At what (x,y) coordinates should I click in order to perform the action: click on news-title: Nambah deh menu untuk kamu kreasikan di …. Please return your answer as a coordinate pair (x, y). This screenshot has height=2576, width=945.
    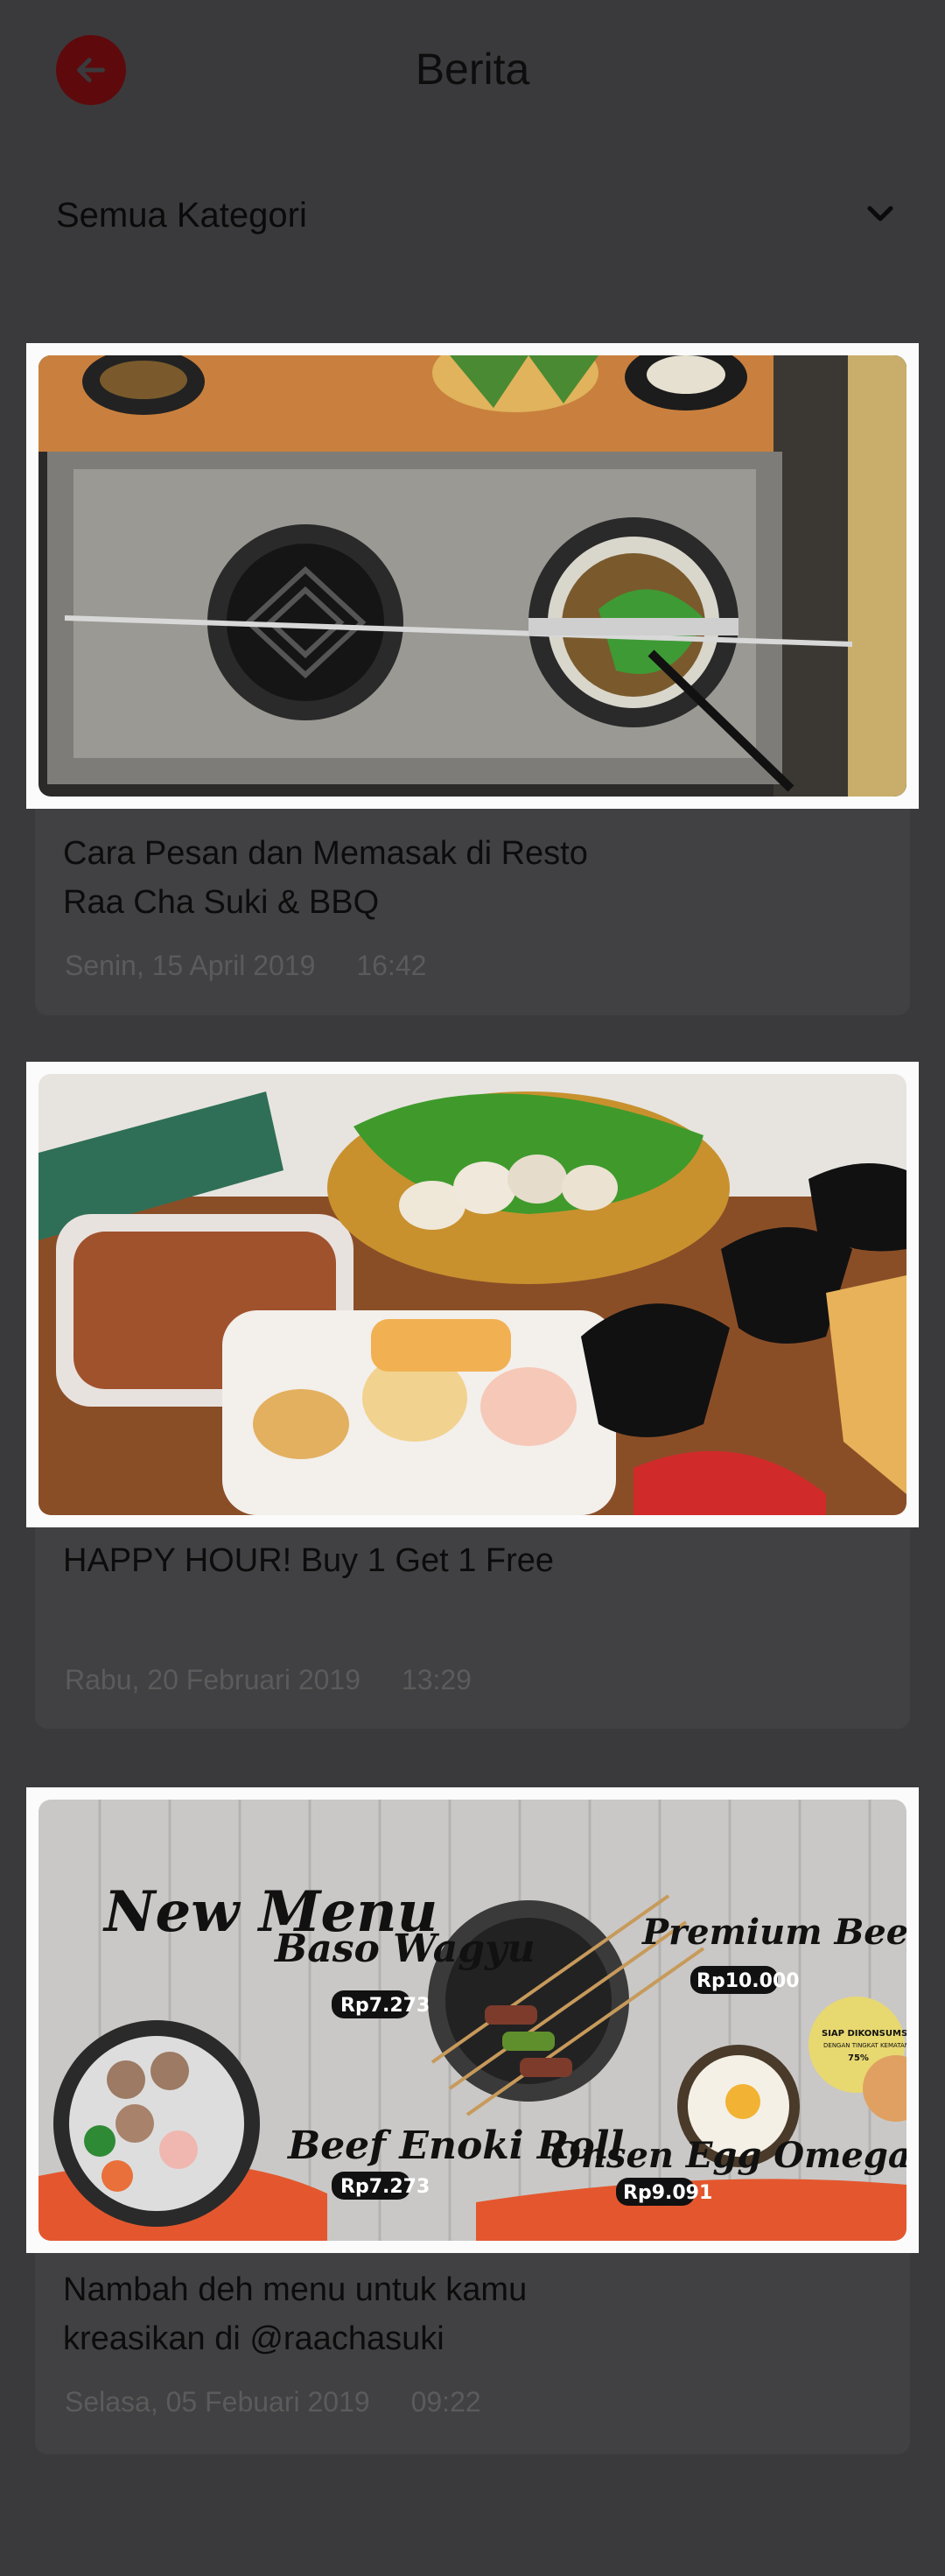
    Looking at the image, I should click on (360, 2314).